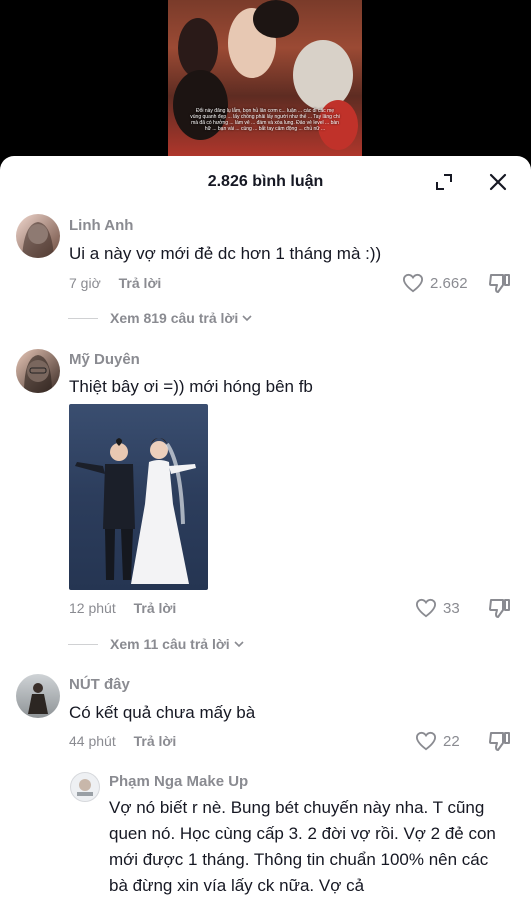 The height and width of the screenshot is (900, 531). What do you see at coordinates (122, 741) in the screenshot?
I see `comment-meta: 44 phút Trả lời` at bounding box center [122, 741].